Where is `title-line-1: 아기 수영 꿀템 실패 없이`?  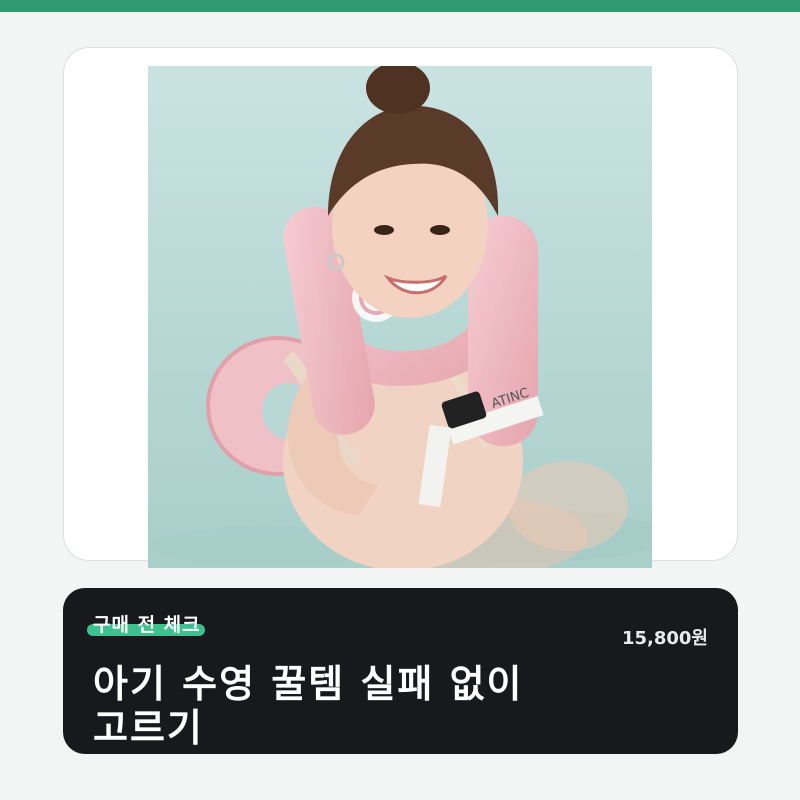 title-line-1: 아기 수영 꿀템 실패 없이 is located at coordinates (308, 684).